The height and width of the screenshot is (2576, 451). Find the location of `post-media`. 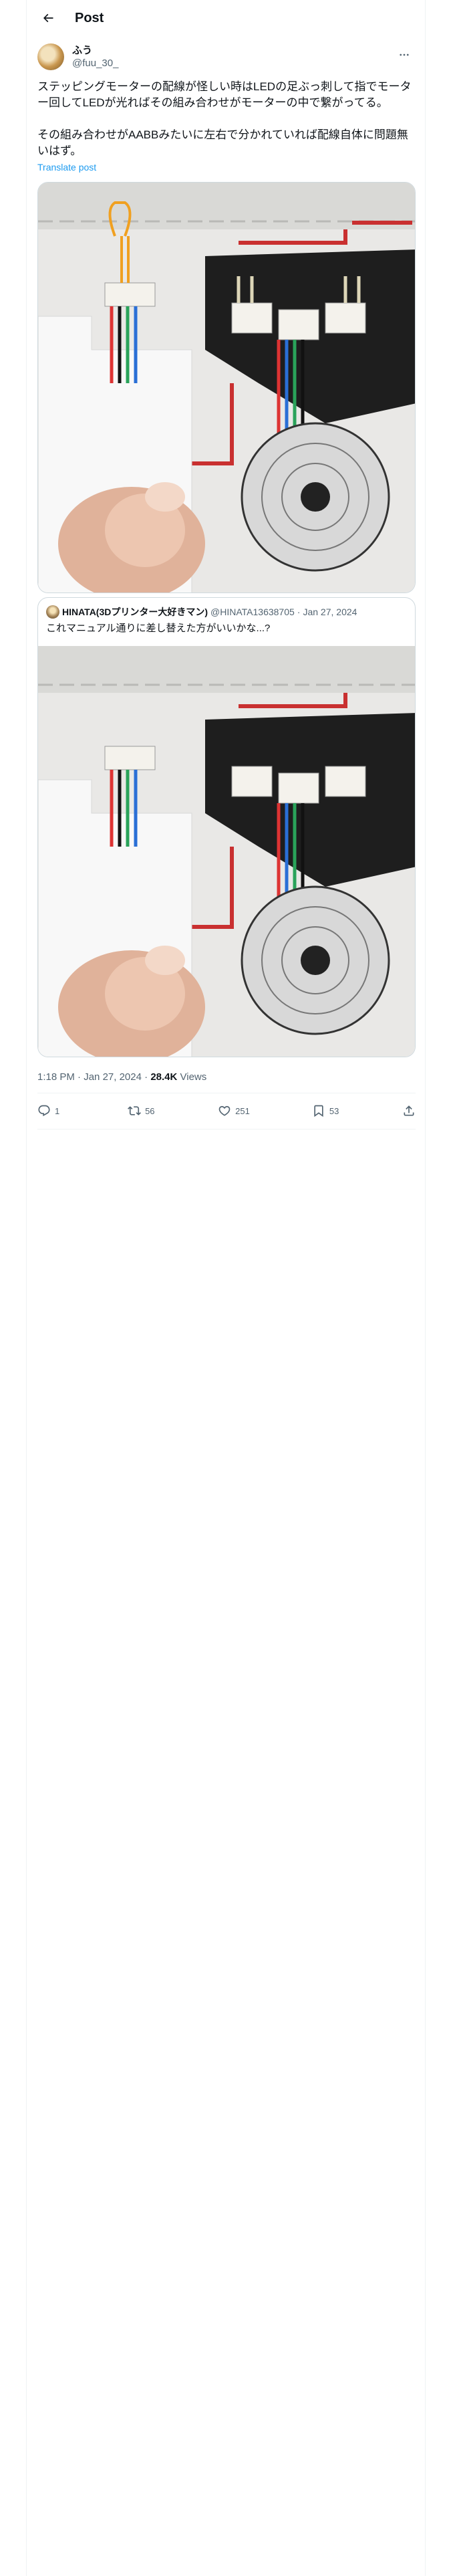

post-media is located at coordinates (226, 388).